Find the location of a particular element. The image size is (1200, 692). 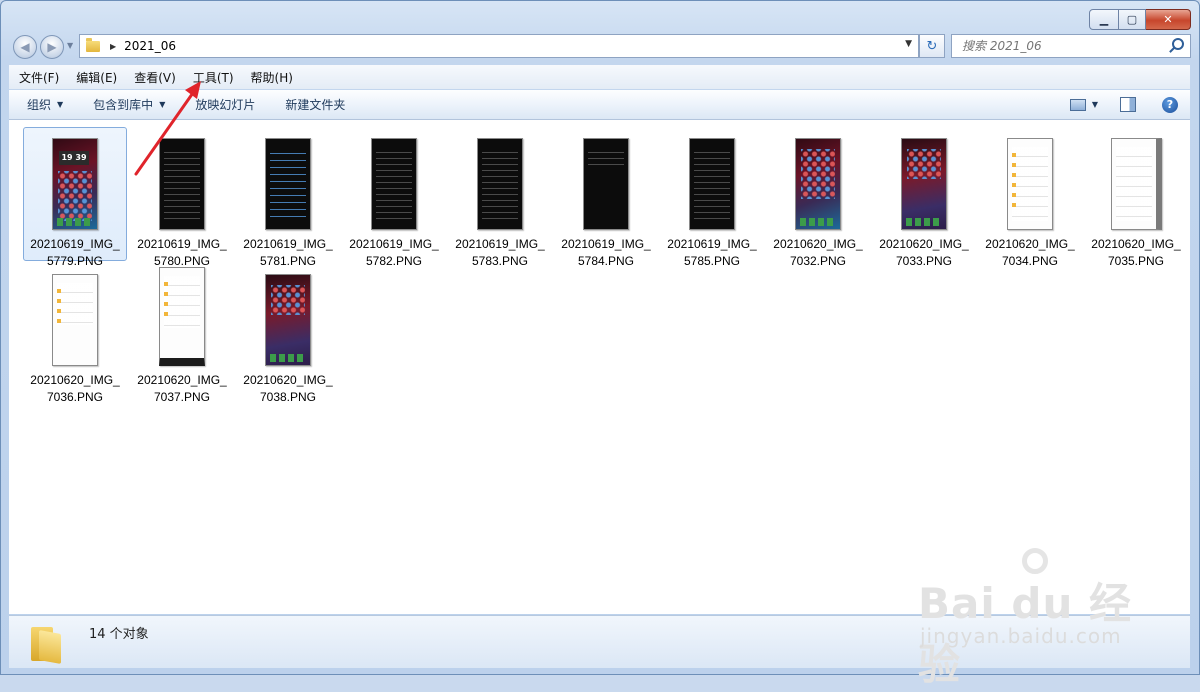

maximize-button: ▢ is located at coordinates (1132, 19).